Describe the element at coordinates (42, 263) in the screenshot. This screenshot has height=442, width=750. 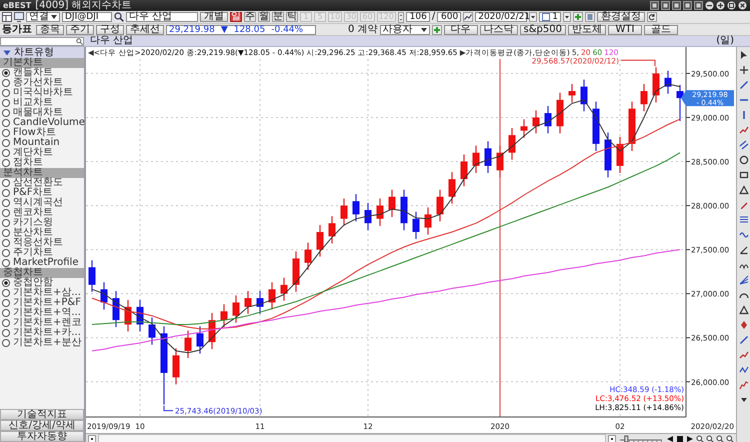
I see `chart-type-option: MarketProfile` at that location.